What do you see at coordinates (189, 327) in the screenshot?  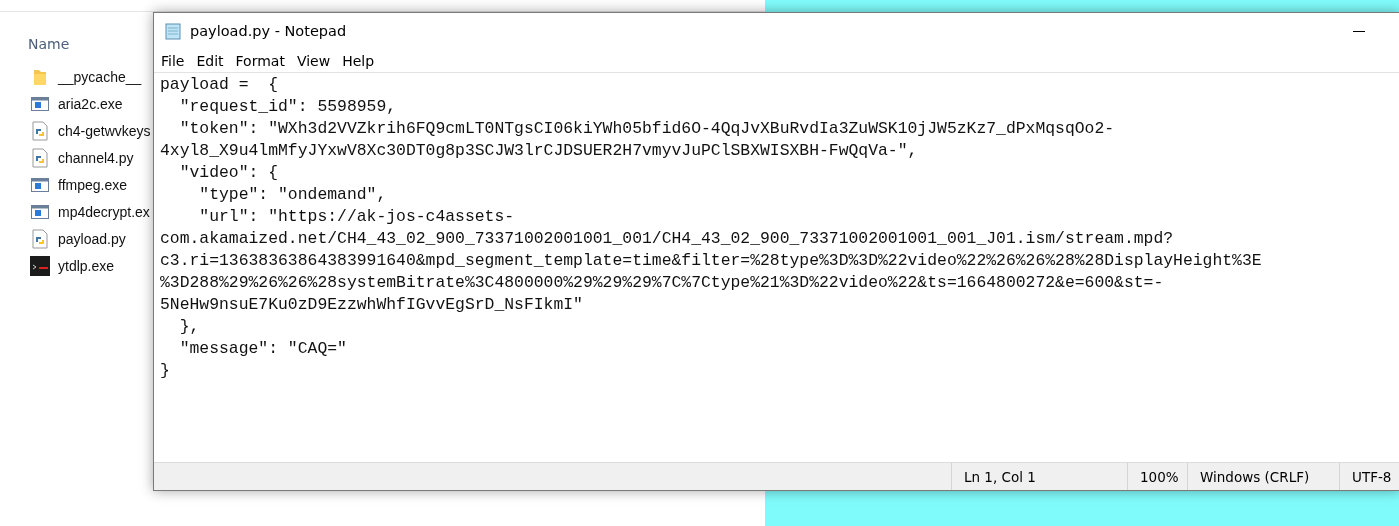 I see `code-line: },` at bounding box center [189, 327].